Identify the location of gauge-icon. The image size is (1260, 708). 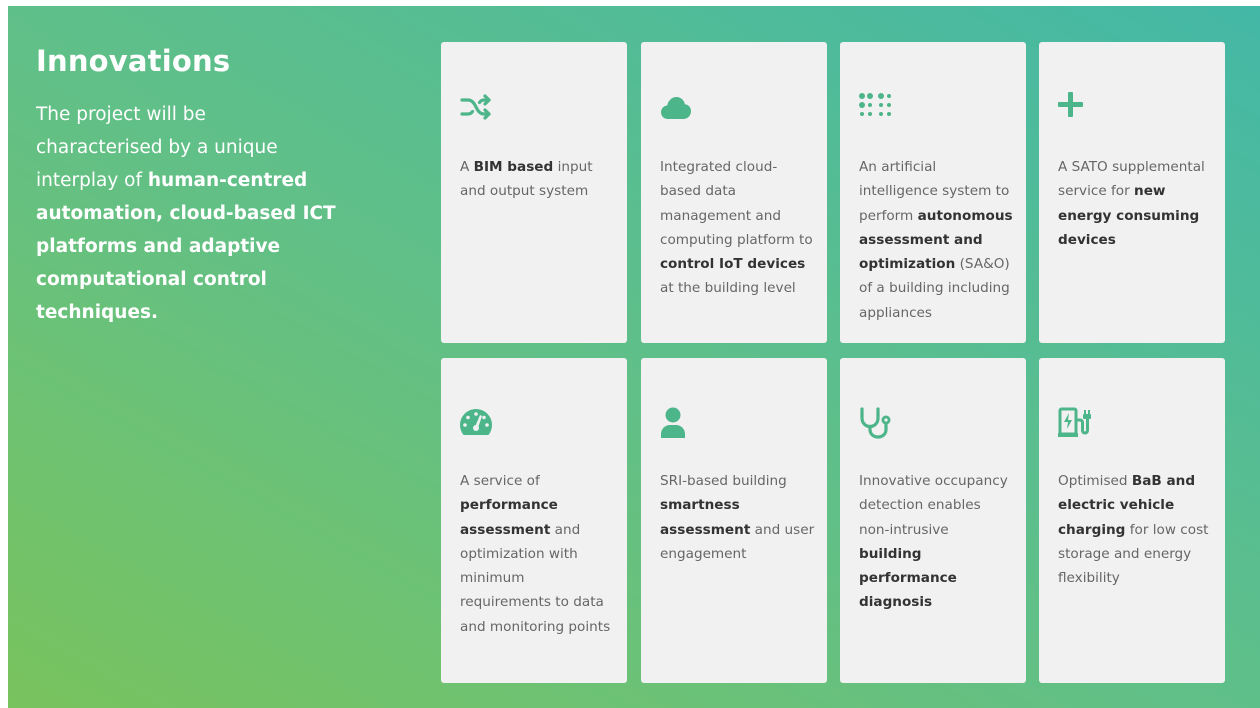
(476, 423).